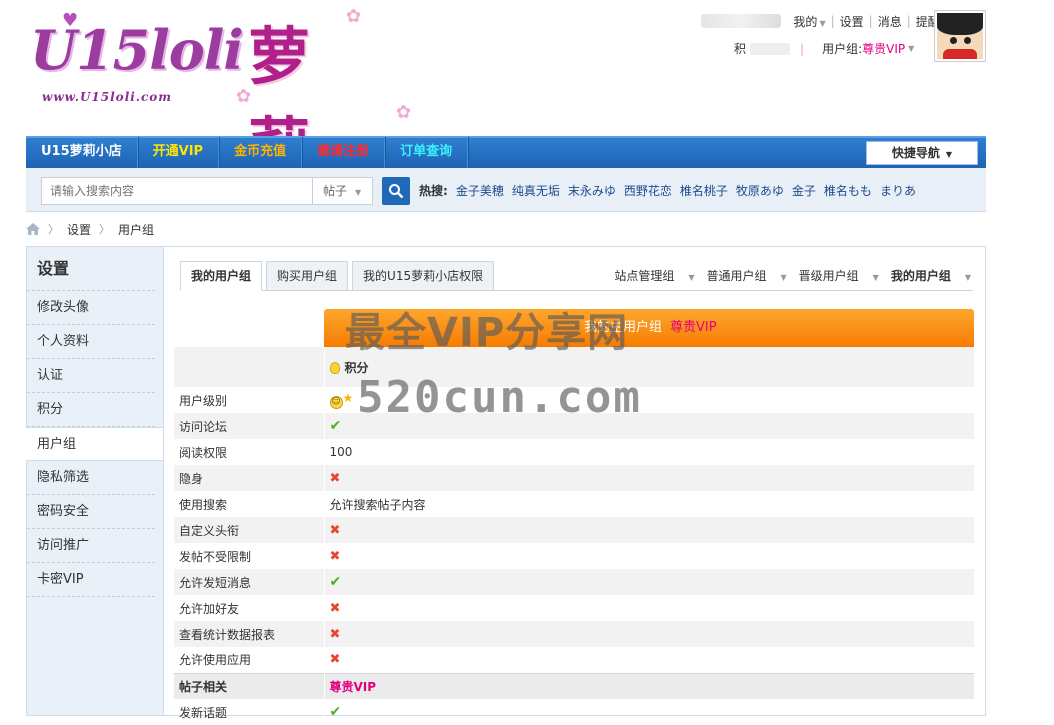  What do you see at coordinates (574, 452) in the screenshot?
I see `table-row: 阅读权限 100` at bounding box center [574, 452].